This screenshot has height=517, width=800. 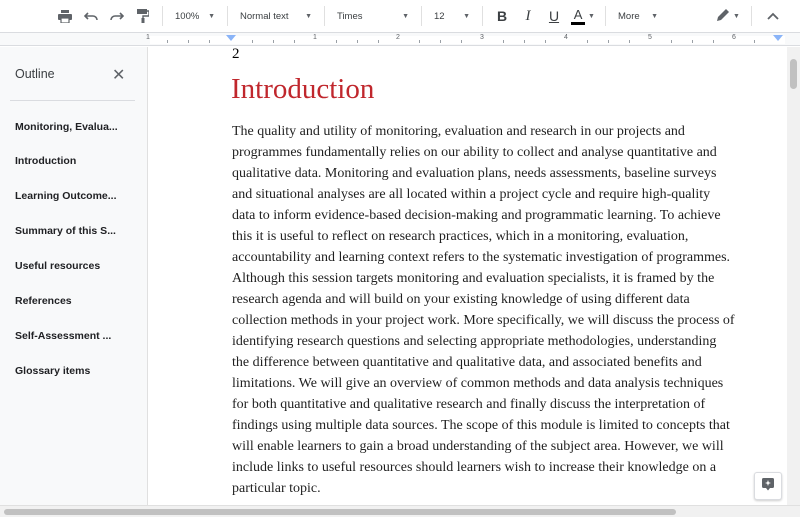 What do you see at coordinates (57, 266) in the screenshot?
I see `outline-item: Useful resources` at bounding box center [57, 266].